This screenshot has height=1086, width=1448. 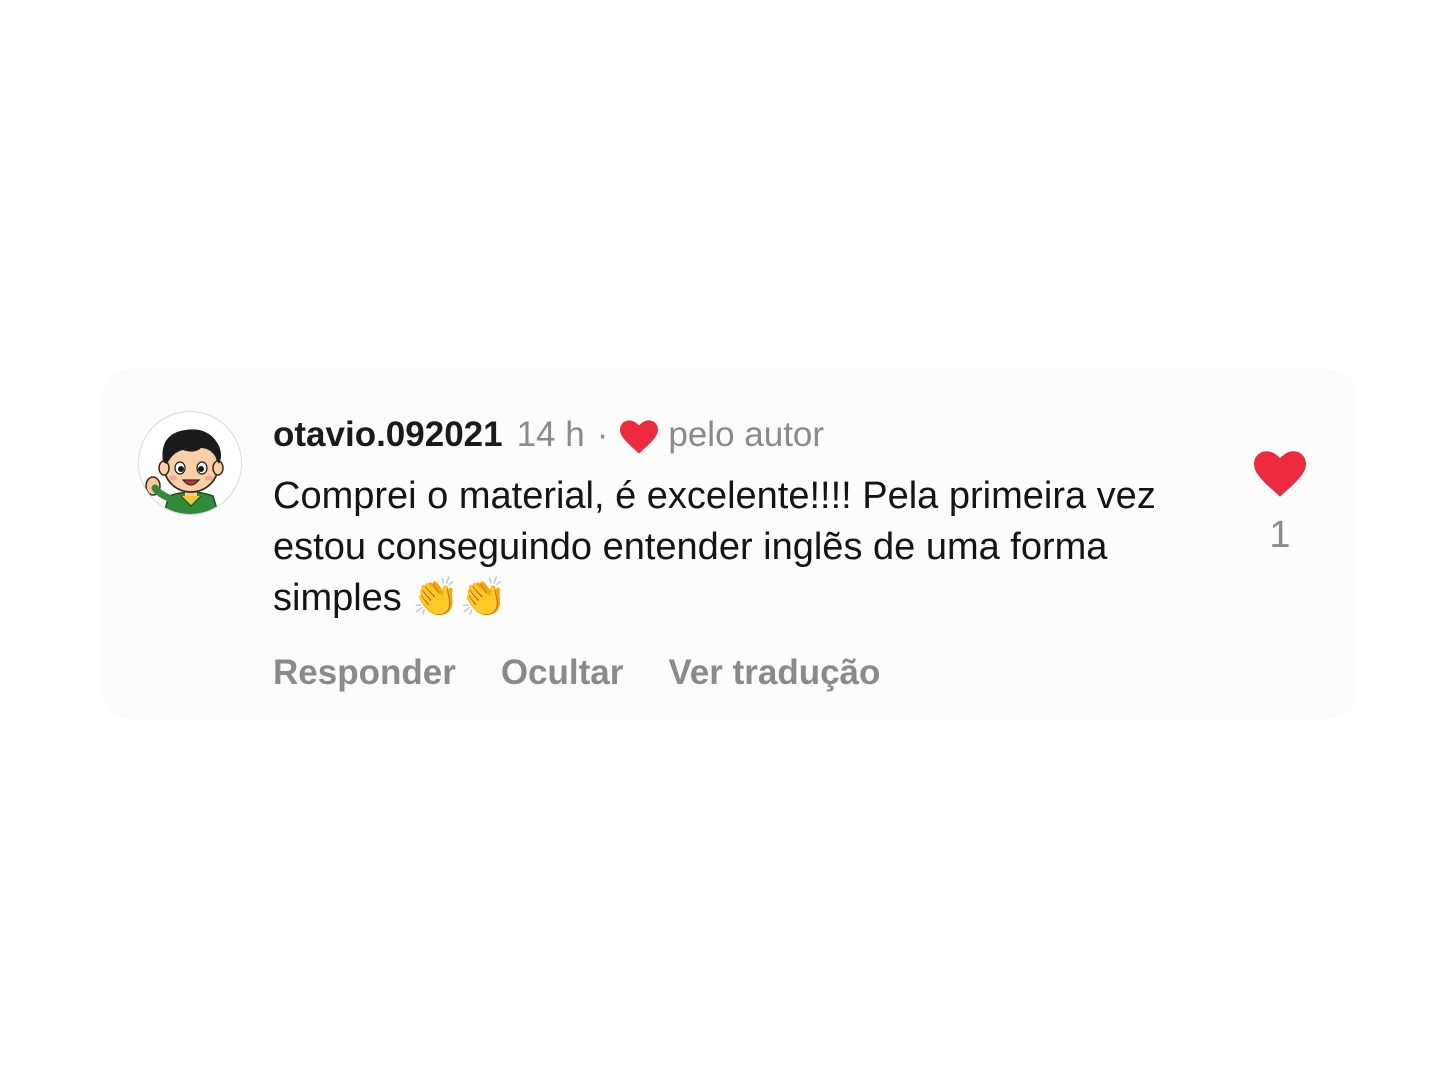 I want to click on heart-icon, so click(x=639, y=437).